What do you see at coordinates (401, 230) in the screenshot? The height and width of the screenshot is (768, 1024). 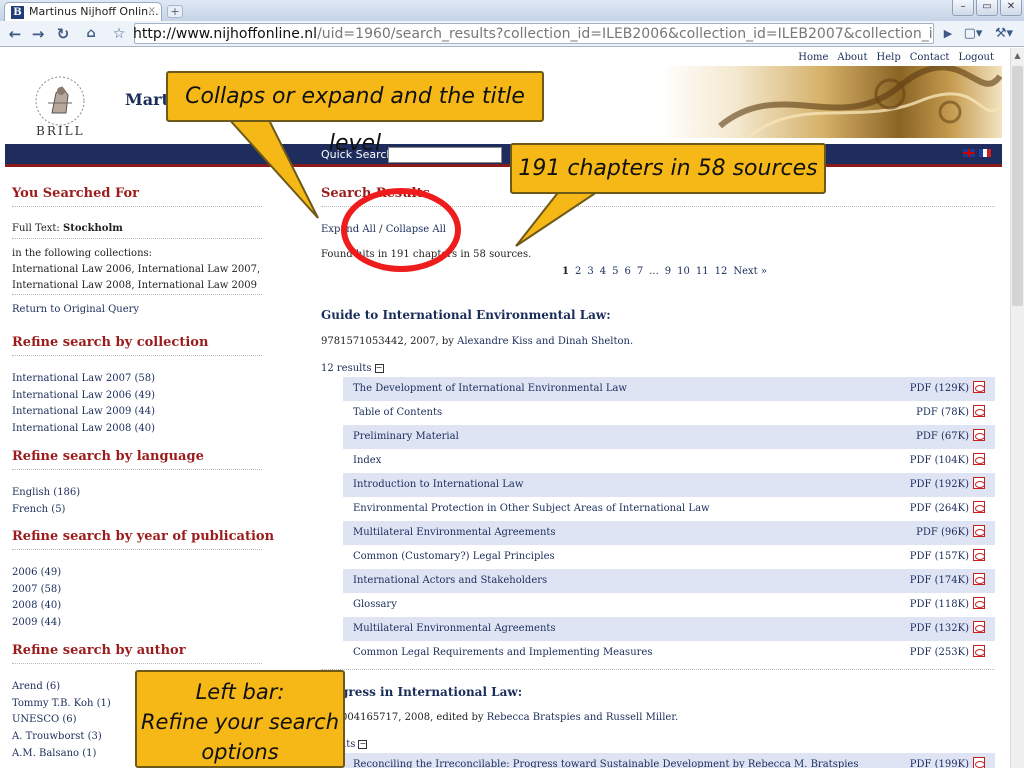 I see `highlight-ring` at bounding box center [401, 230].